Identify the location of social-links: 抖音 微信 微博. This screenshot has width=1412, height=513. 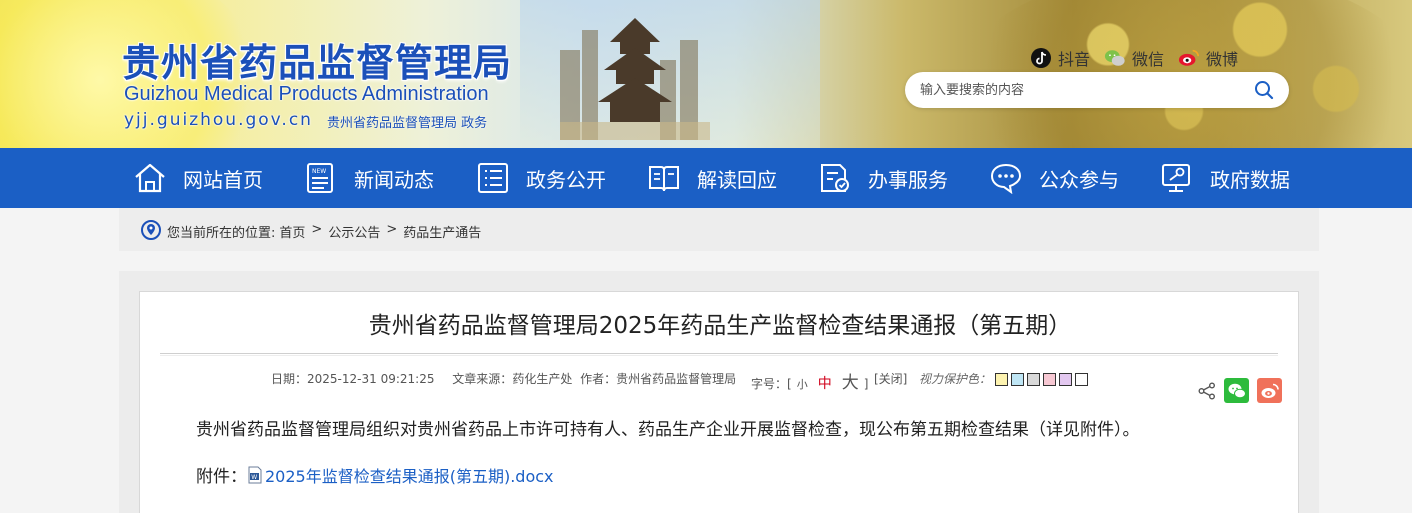
(1134, 58).